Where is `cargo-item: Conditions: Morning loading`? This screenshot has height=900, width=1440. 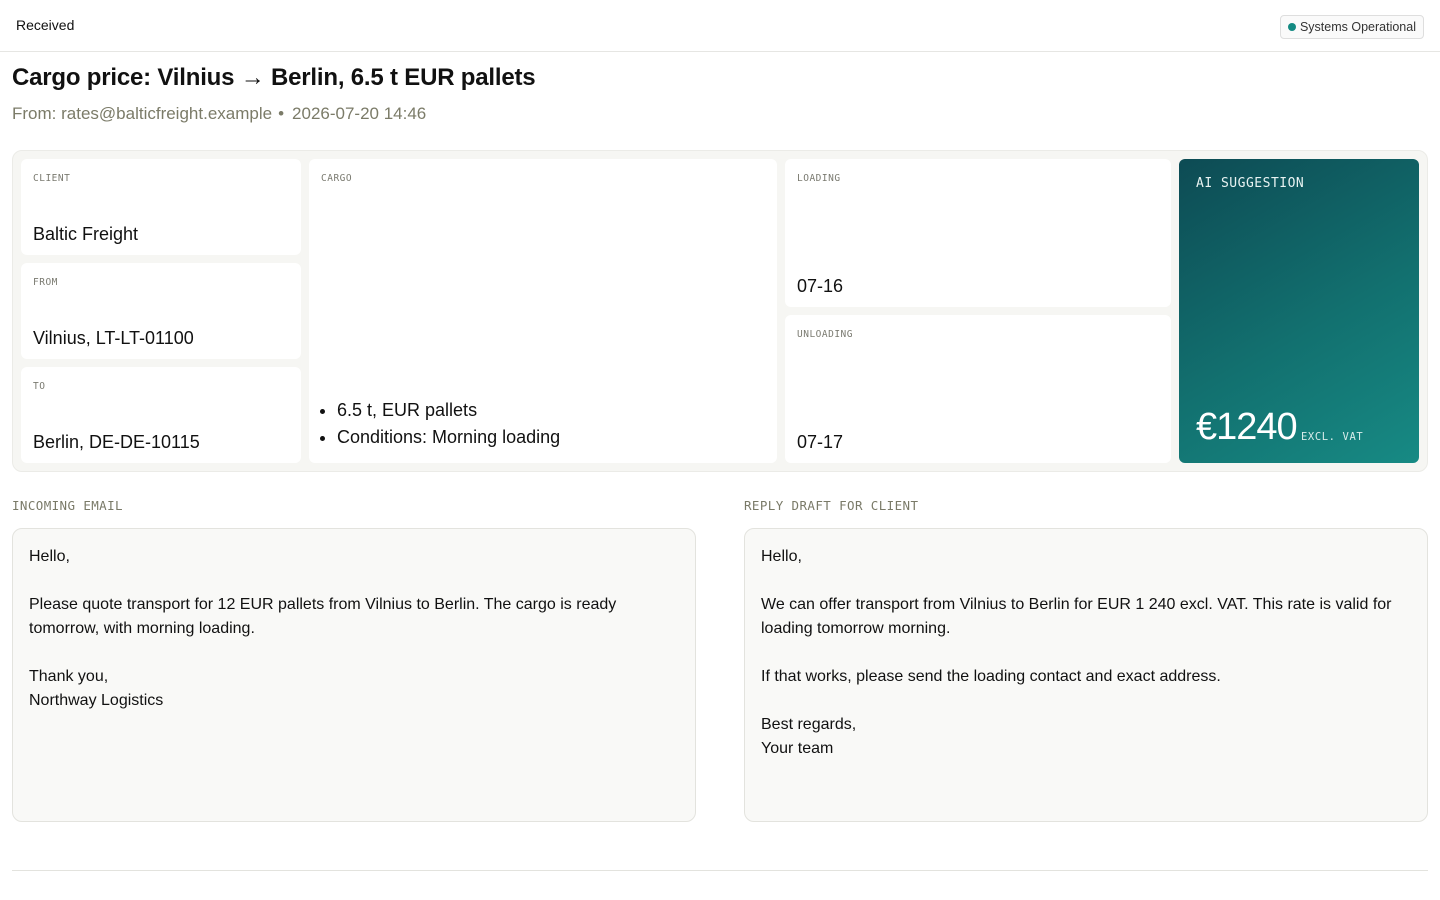 cargo-item: Conditions: Morning loading is located at coordinates (448, 437).